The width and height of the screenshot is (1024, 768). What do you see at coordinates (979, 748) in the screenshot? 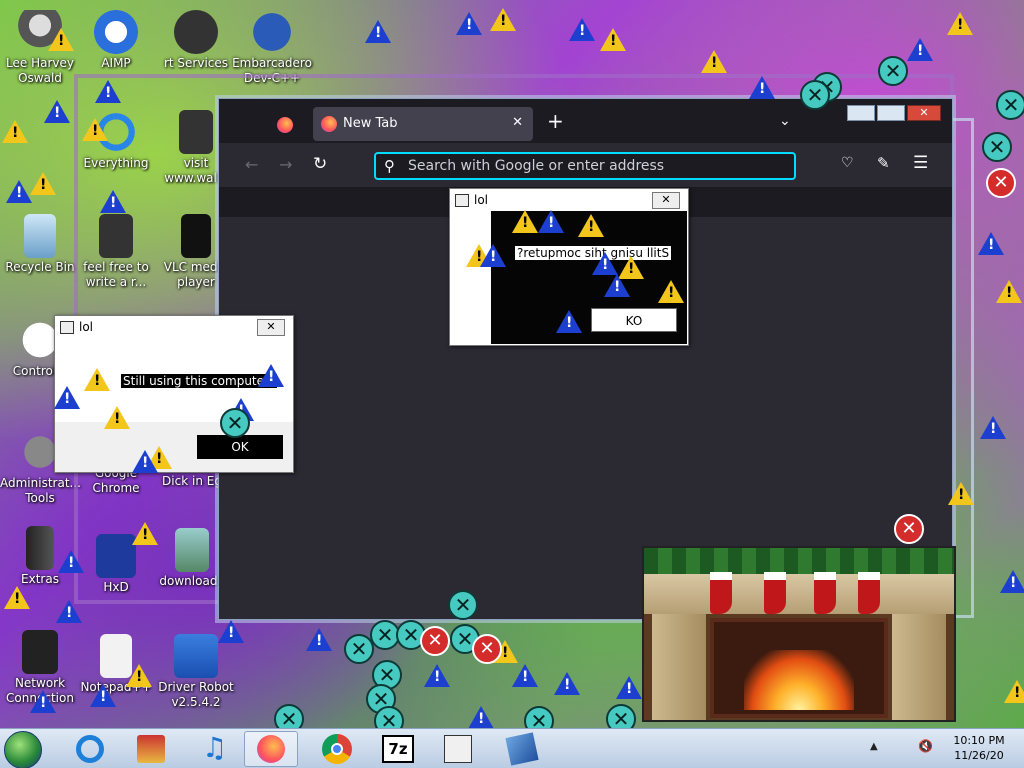
I see `clock: 10:10 PM 11/26/20` at bounding box center [979, 748].